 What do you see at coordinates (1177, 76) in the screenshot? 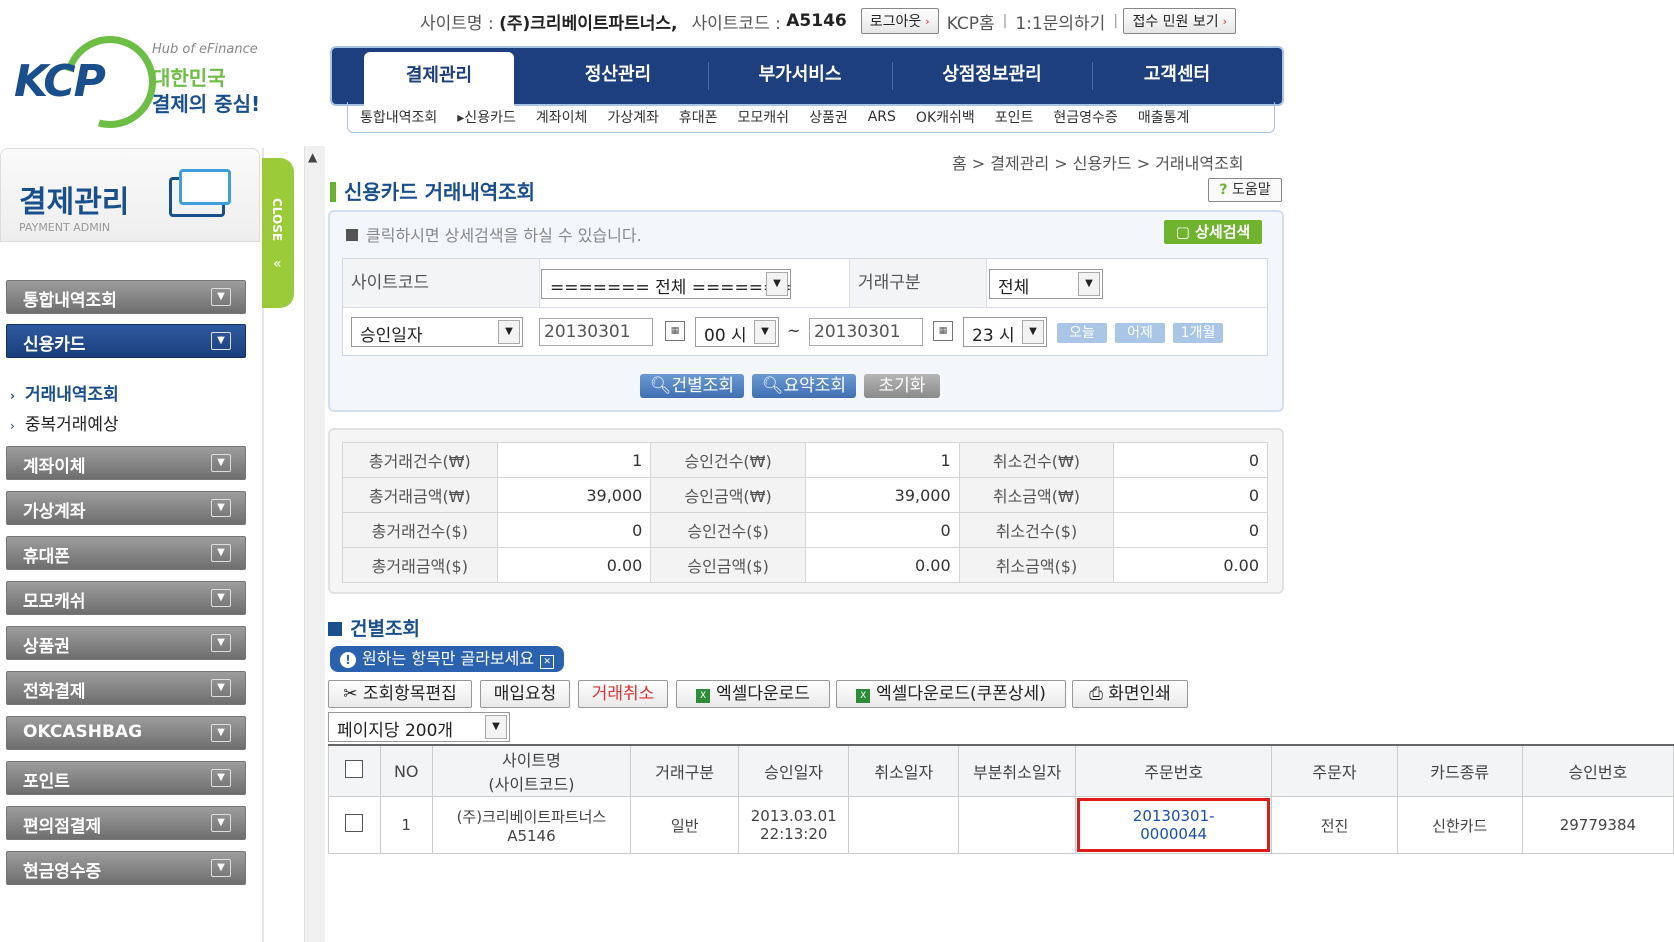
I see `tab-customer-center: 고객센터` at bounding box center [1177, 76].